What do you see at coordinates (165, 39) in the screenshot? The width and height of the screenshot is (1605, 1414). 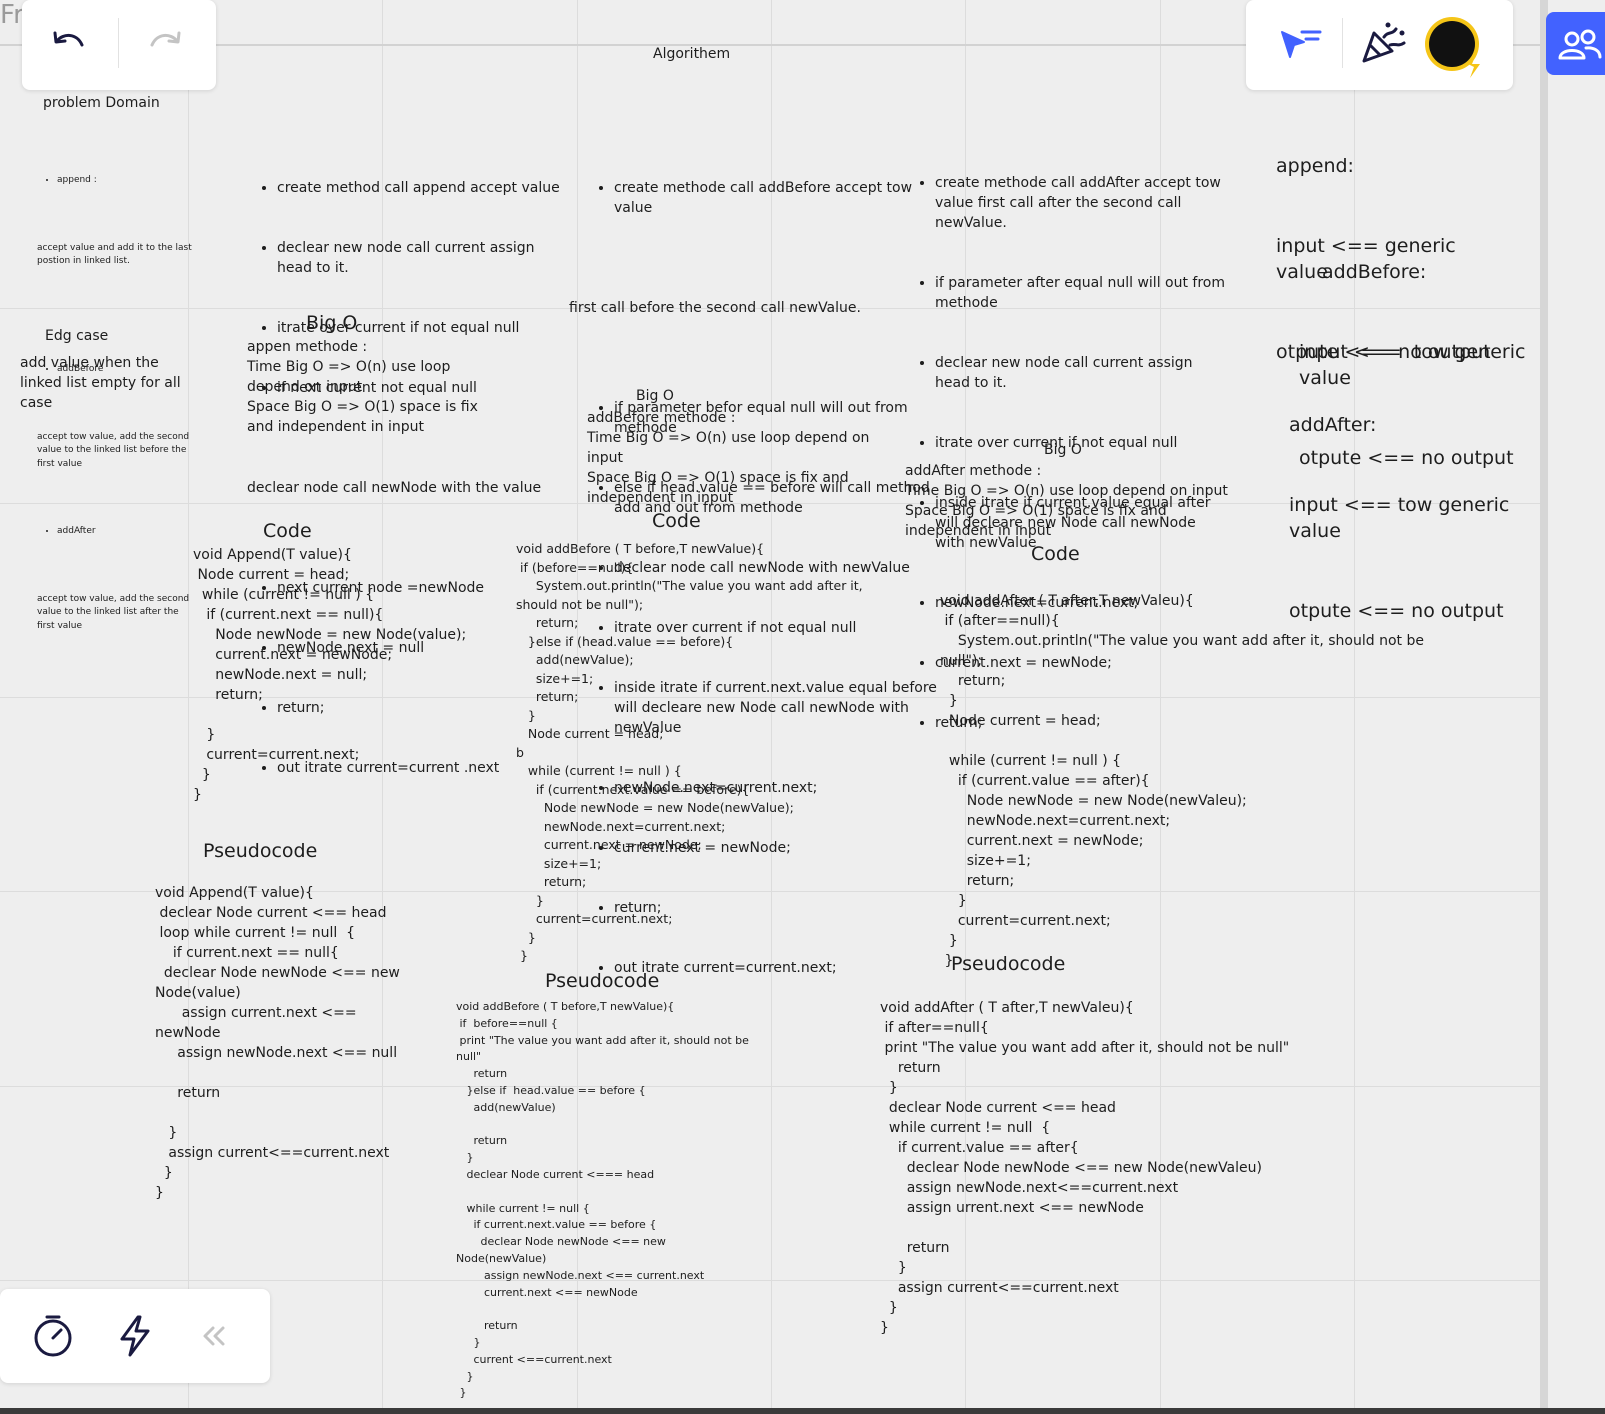 I see `redo-icon` at bounding box center [165, 39].